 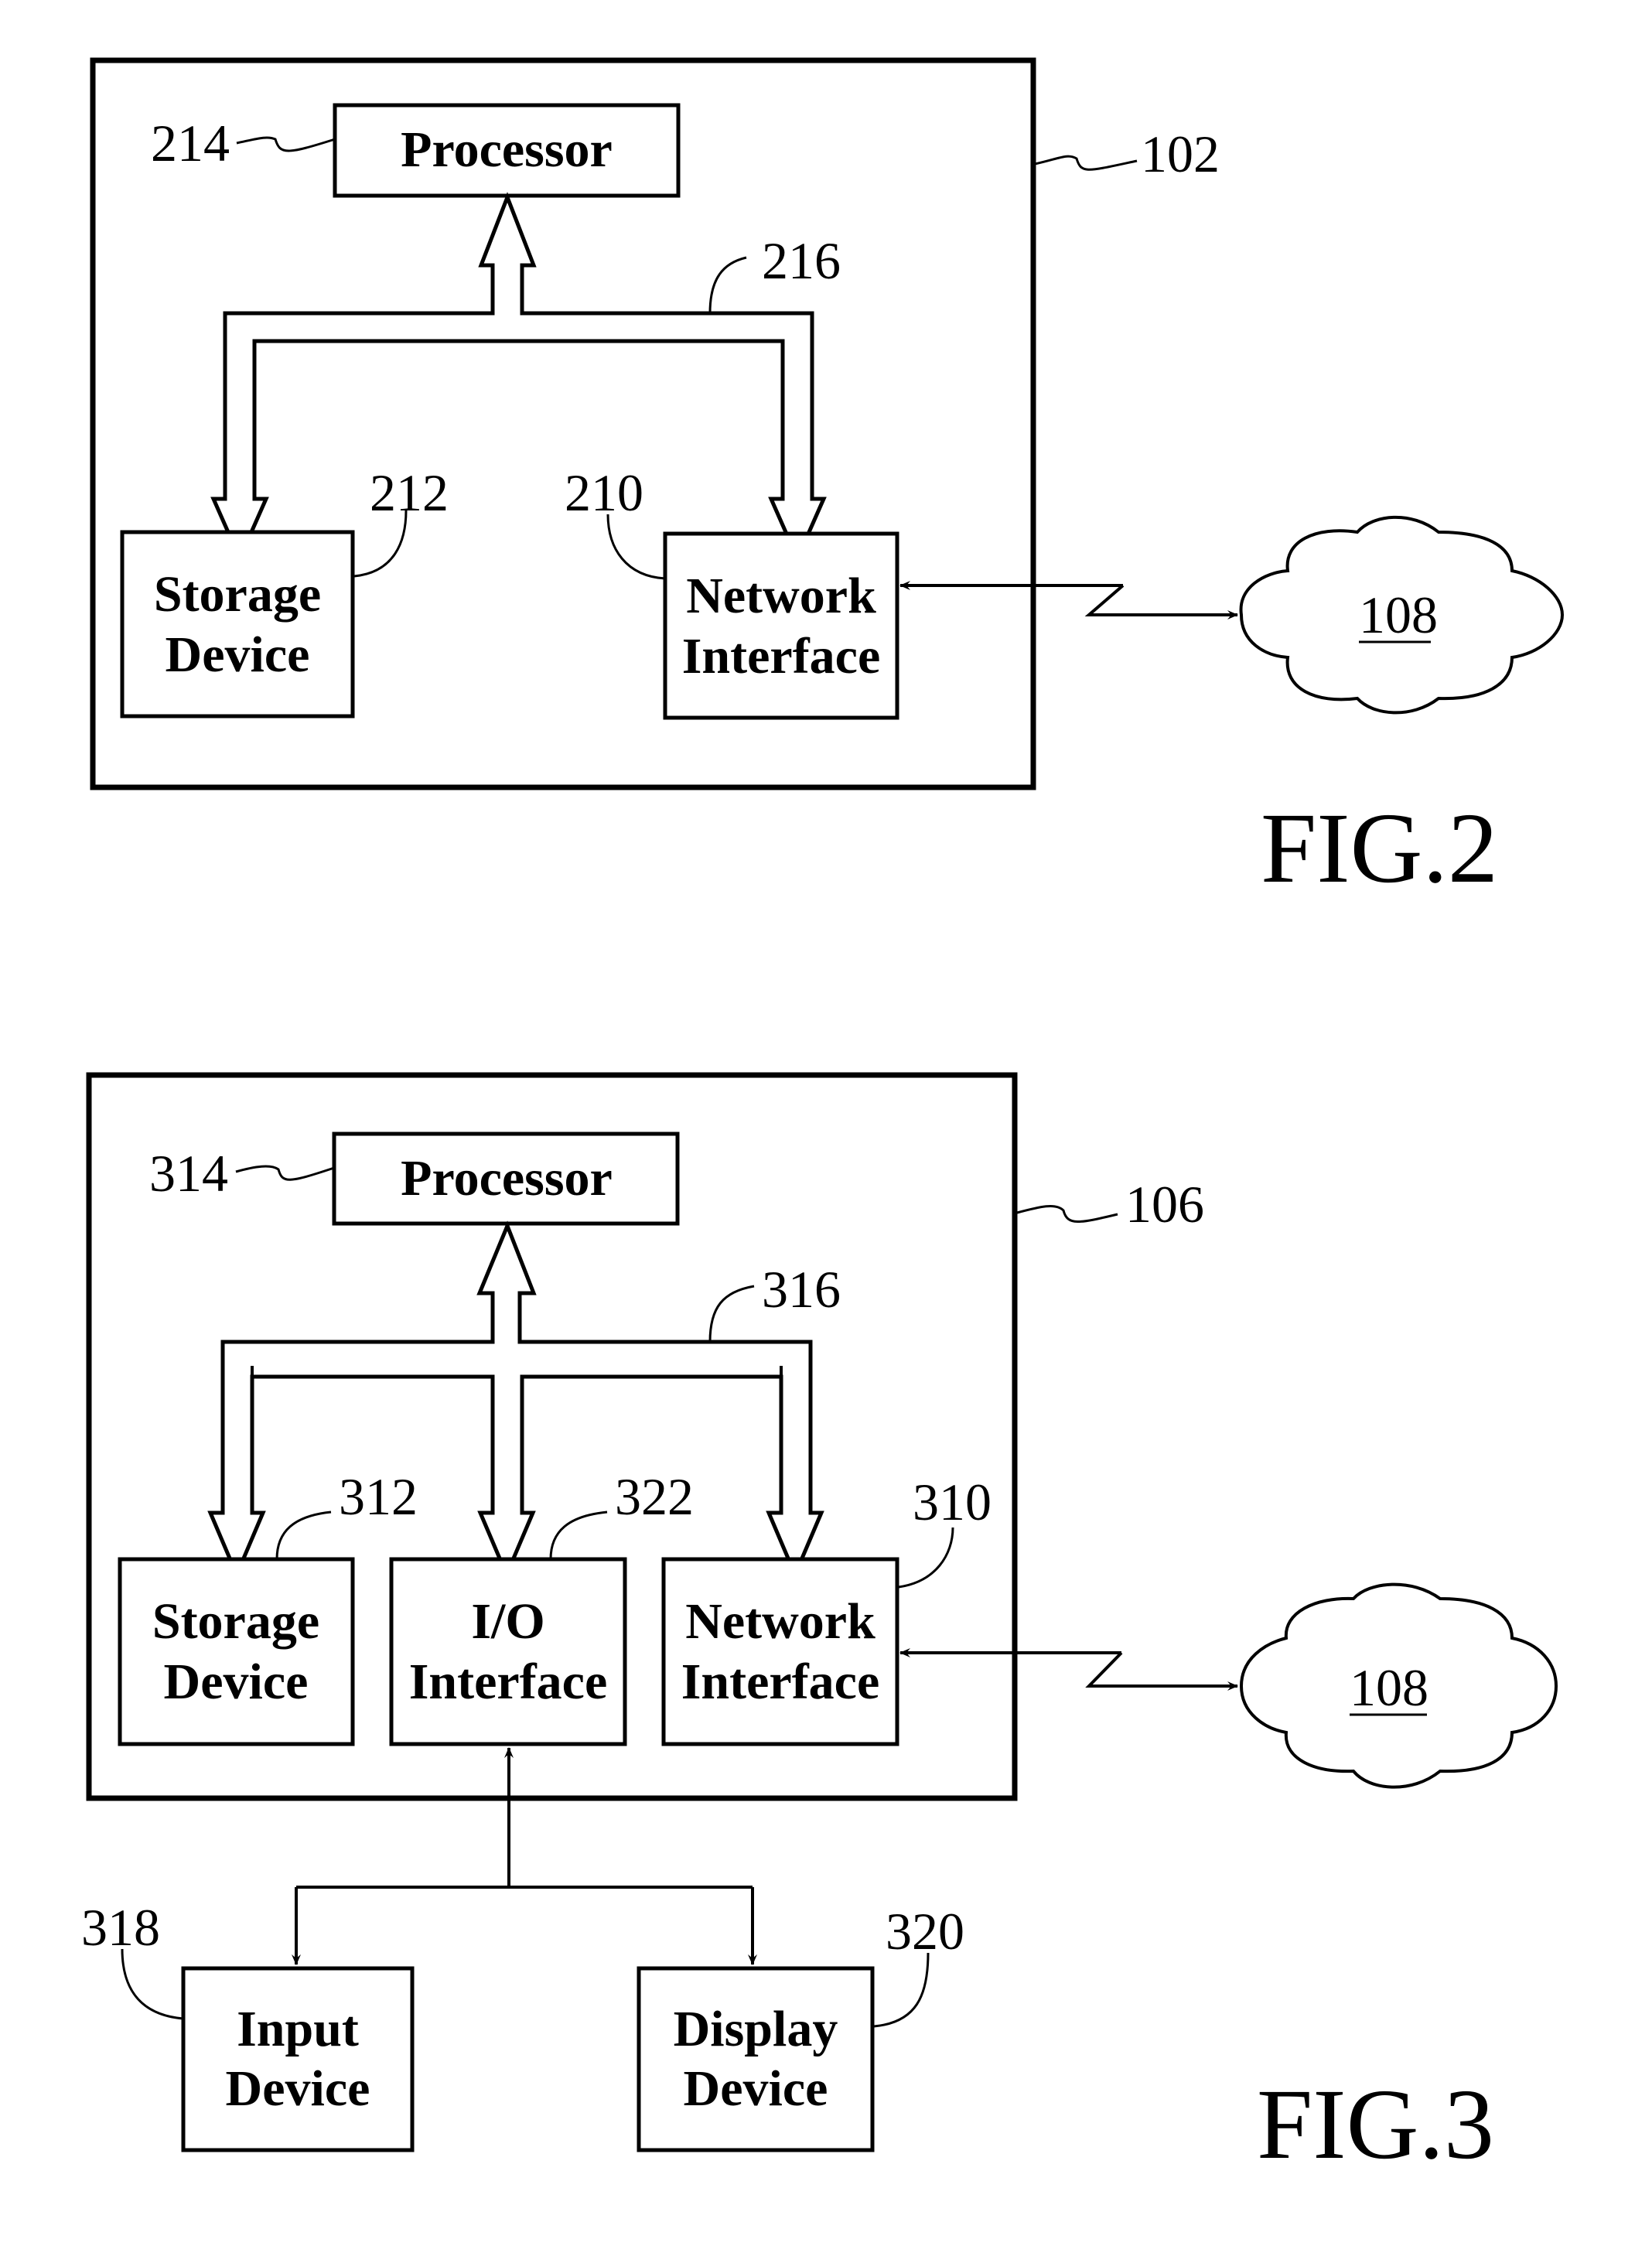 I want to click on io-label-line1: I/O, so click(x=507, y=1621).